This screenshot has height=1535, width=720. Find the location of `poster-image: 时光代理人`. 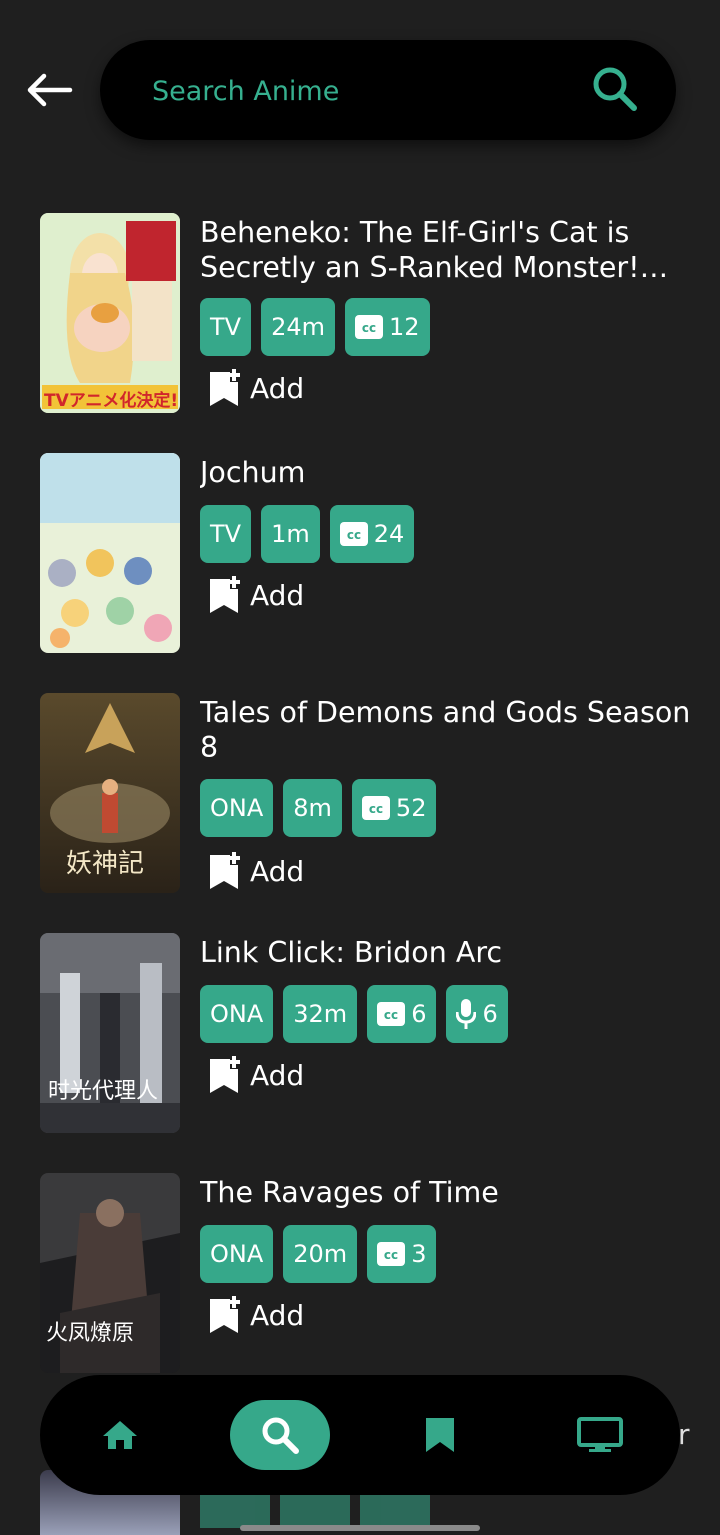

poster-image: 时光代理人 is located at coordinates (110, 1033).